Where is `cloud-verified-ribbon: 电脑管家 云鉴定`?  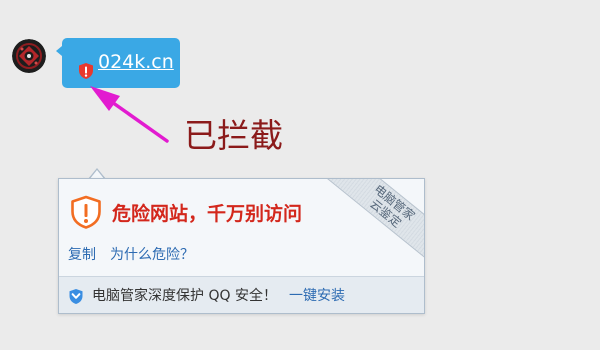
cloud-verified-ribbon: 电脑管家 云鉴定 is located at coordinates (370, 225).